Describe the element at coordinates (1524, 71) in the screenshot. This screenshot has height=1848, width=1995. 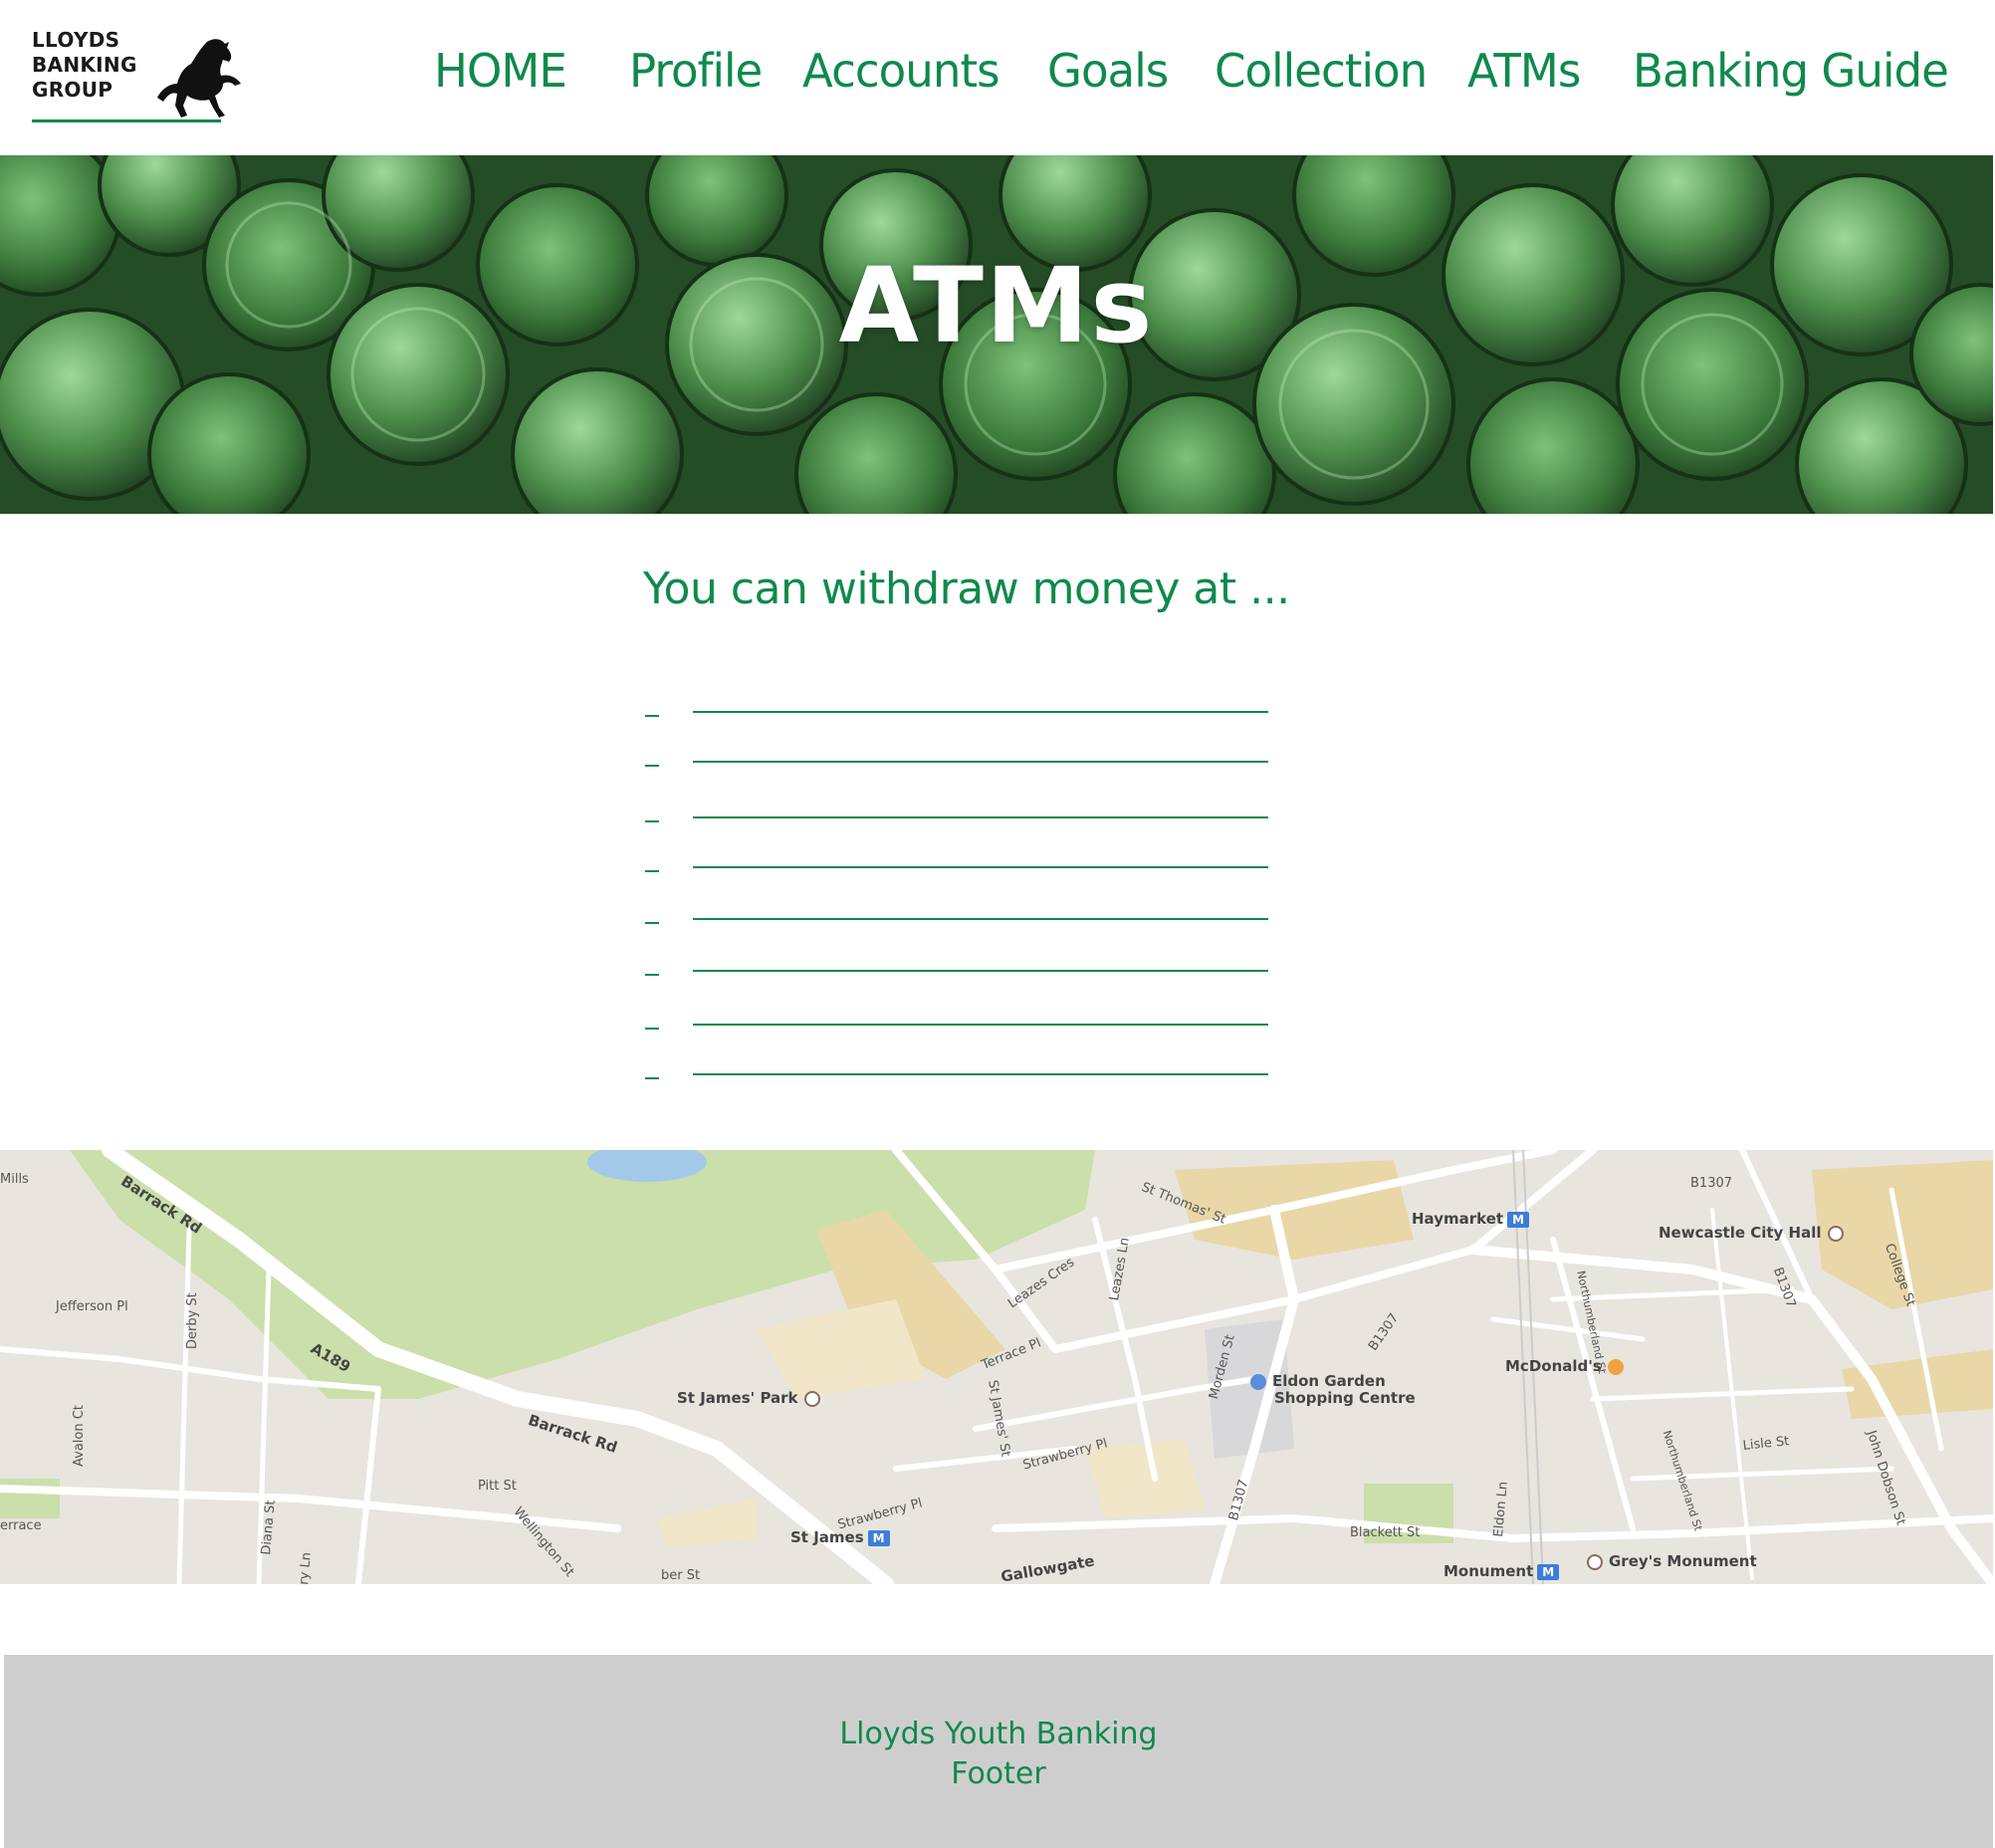
I see `nav-atms: ATMs` at that location.